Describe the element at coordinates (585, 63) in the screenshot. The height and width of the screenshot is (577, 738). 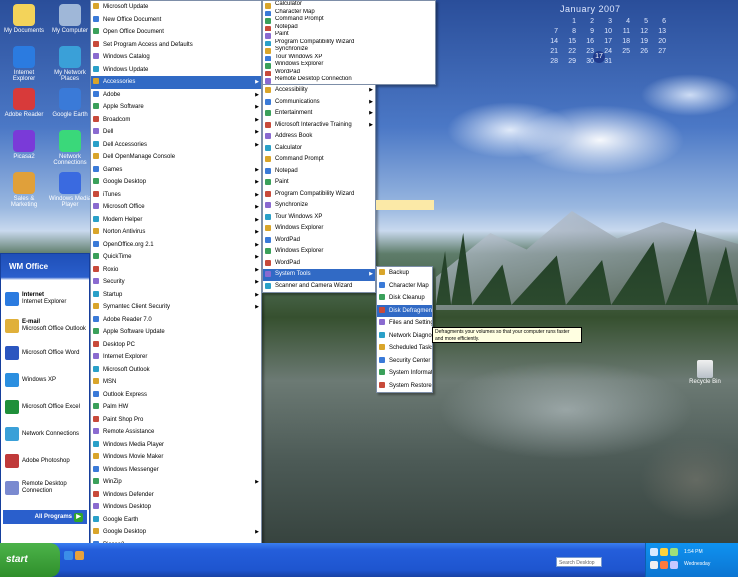
I see `calendar-day: 30` at that location.